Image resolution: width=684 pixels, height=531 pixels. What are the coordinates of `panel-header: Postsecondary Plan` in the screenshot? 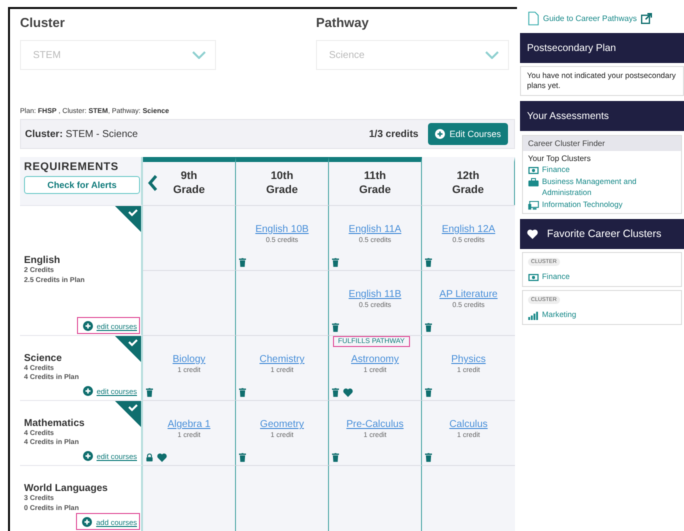 It's located at (602, 48).